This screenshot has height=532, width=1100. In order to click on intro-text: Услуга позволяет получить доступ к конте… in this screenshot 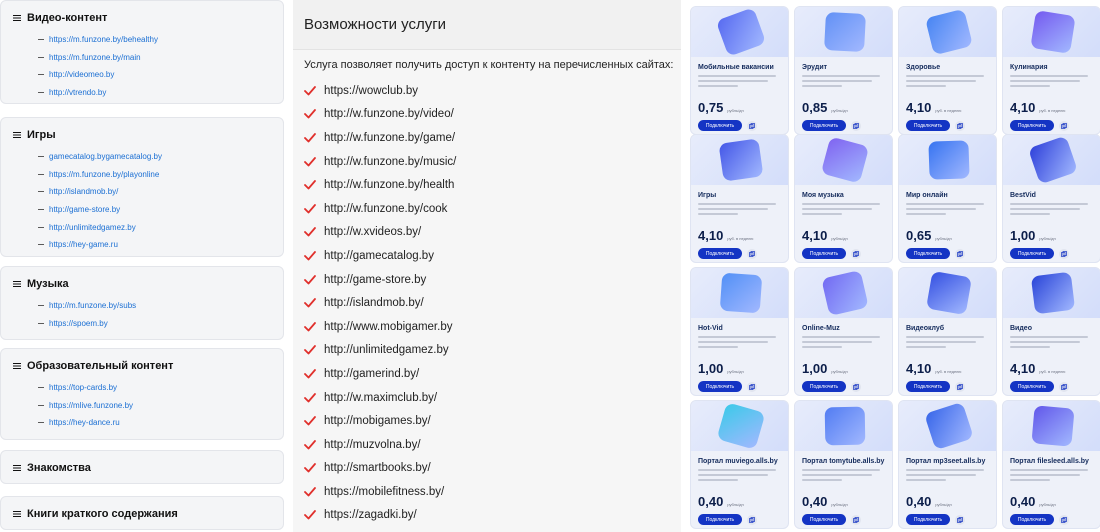, I will do `click(489, 65)`.